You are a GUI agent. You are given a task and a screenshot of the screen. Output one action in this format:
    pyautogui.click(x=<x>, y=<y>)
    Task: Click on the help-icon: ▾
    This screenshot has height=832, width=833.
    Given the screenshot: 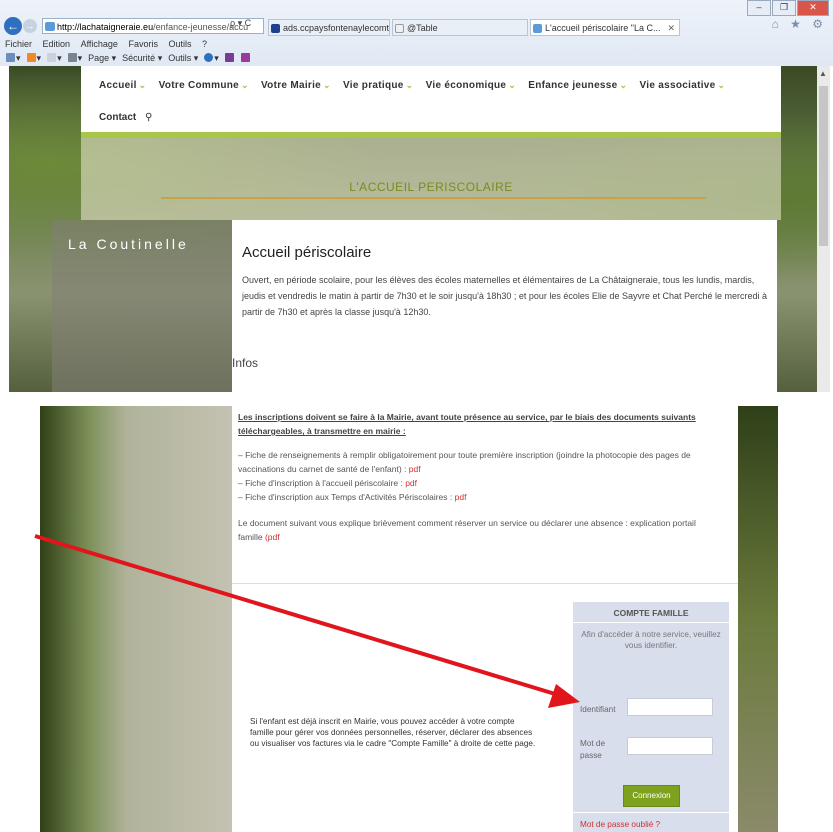 What is the action you would take?
    pyautogui.click(x=211, y=58)
    